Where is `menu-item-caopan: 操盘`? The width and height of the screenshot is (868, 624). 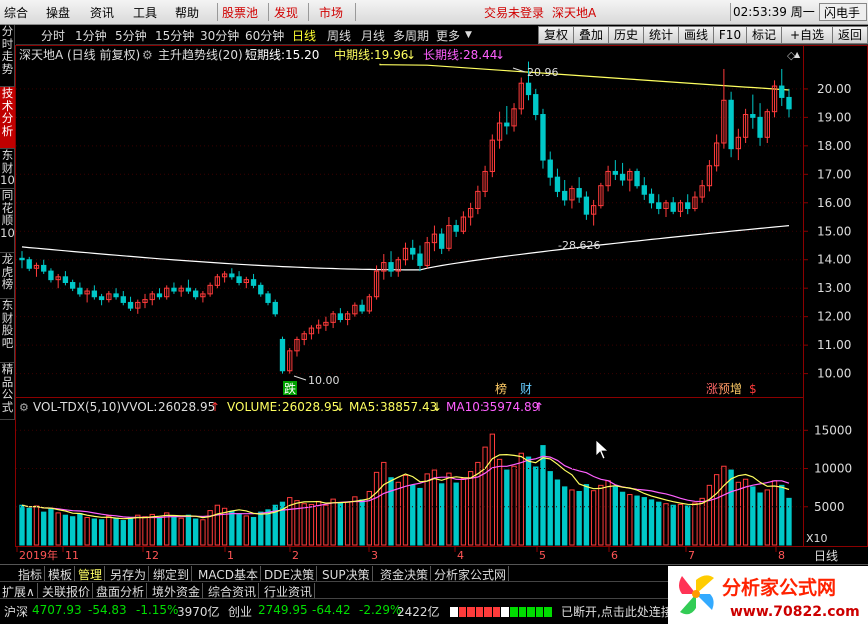 menu-item-caopan: 操盘 is located at coordinates (58, 12).